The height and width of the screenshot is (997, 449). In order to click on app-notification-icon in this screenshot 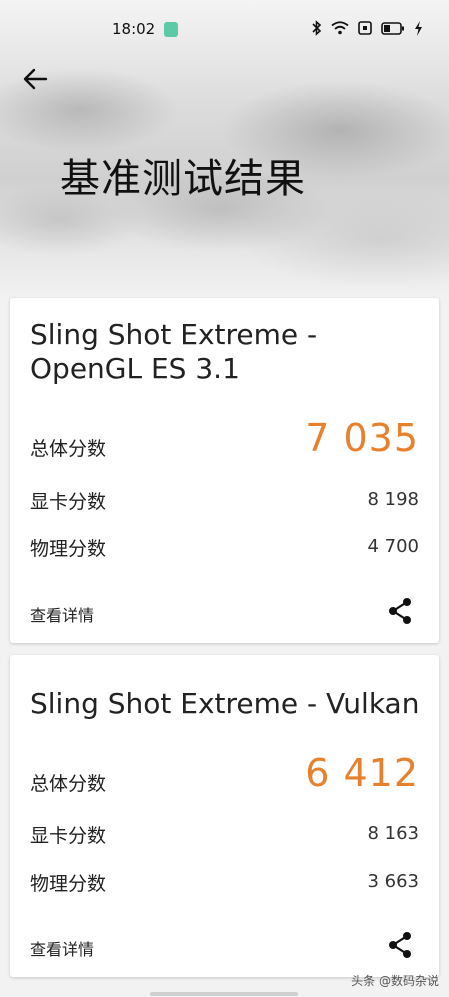, I will do `click(171, 29)`.